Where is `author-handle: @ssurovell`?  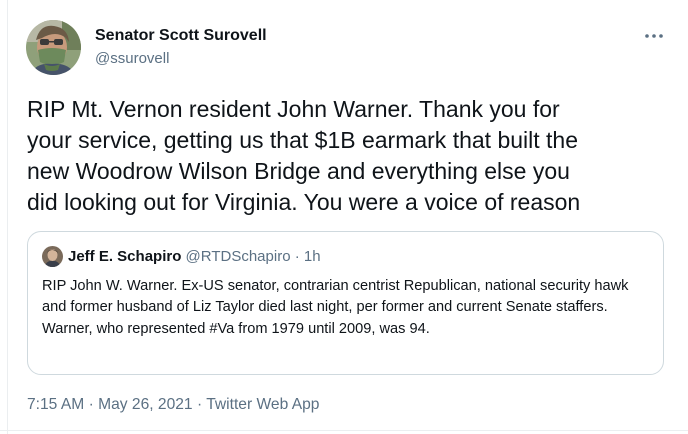 author-handle: @ssurovell is located at coordinates (132, 58).